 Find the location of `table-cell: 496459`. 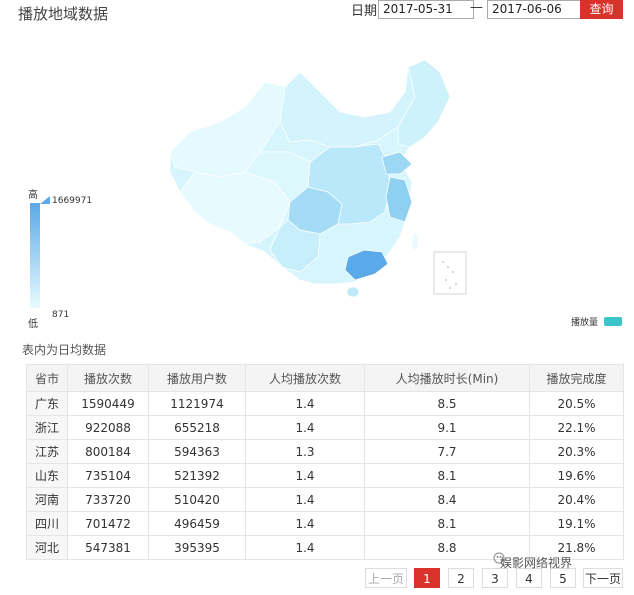

table-cell: 496459 is located at coordinates (197, 523).